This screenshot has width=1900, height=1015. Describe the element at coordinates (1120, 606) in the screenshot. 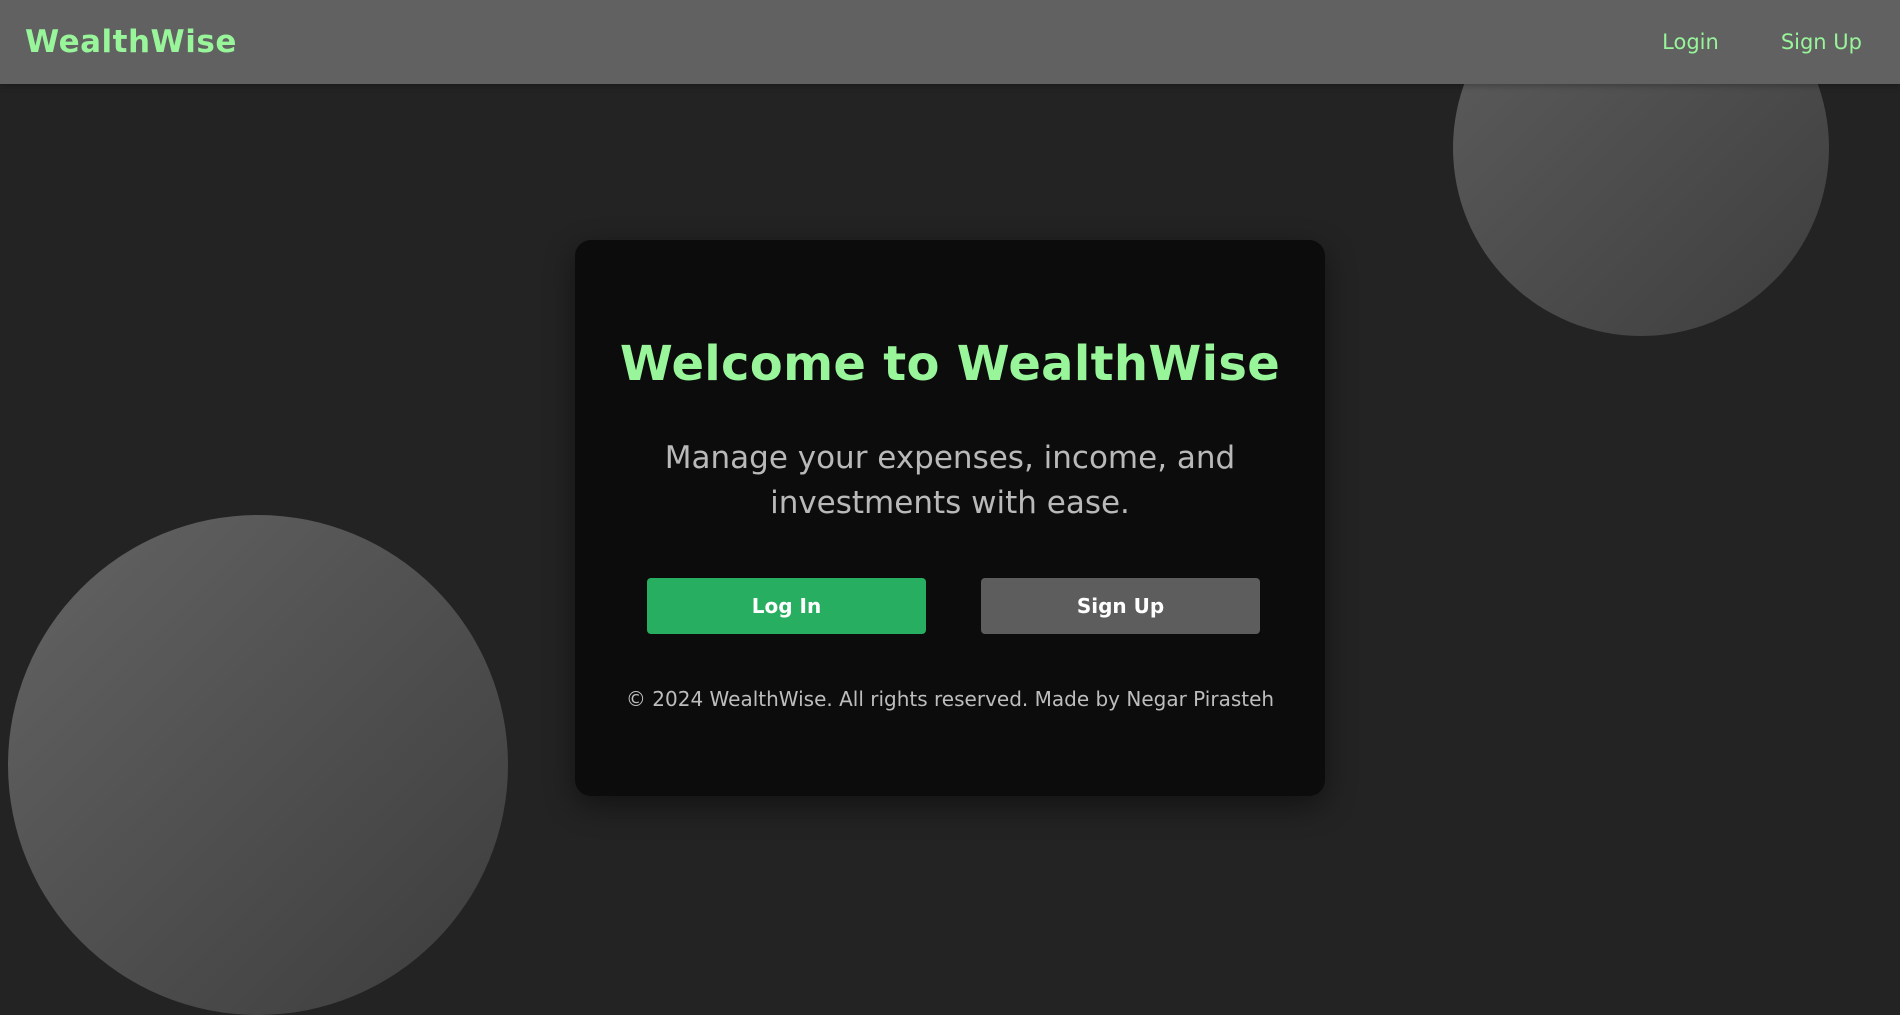

I see `signup-button: Sign Up` at that location.